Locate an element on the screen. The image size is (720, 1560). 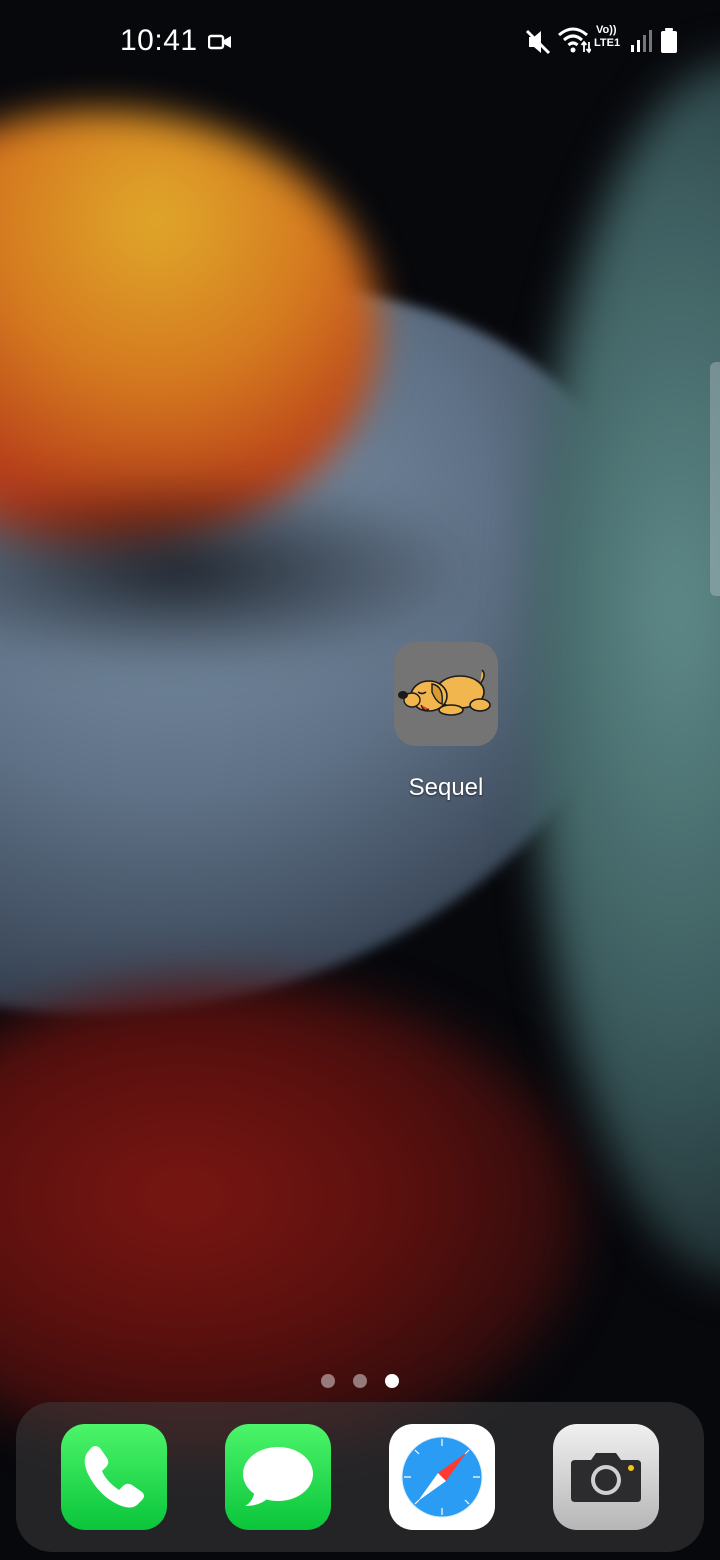
sleeping-dog-icon is located at coordinates (446, 694).